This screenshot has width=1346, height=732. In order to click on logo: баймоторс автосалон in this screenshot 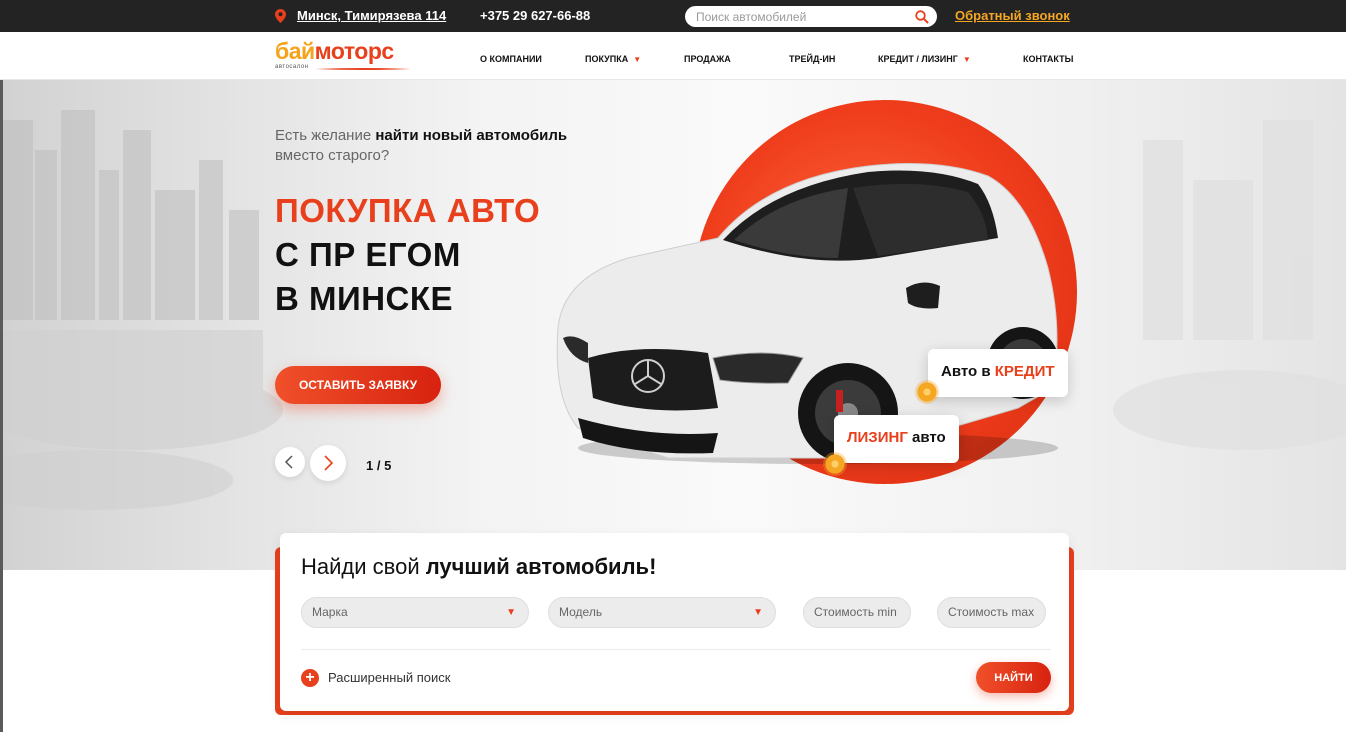, I will do `click(345, 56)`.